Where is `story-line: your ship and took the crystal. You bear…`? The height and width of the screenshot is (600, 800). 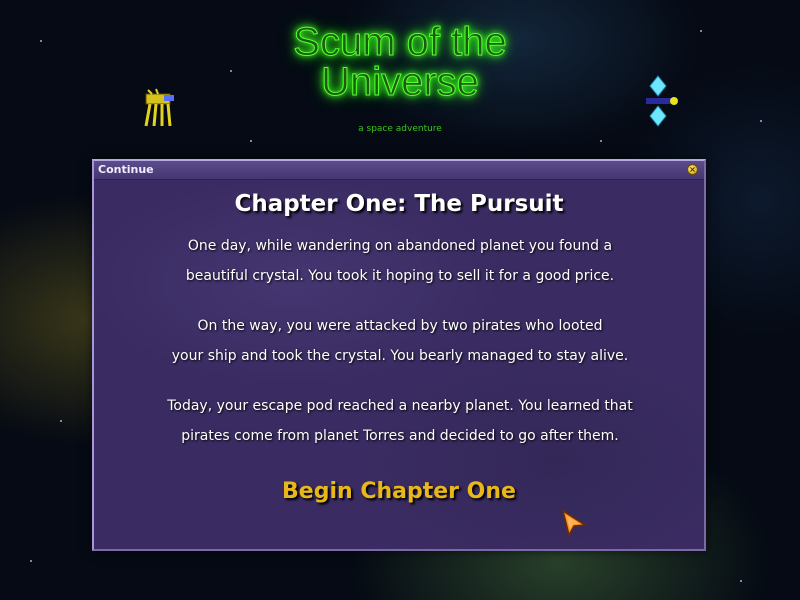
story-line: your ship and took the crystal. You bear… is located at coordinates (400, 356).